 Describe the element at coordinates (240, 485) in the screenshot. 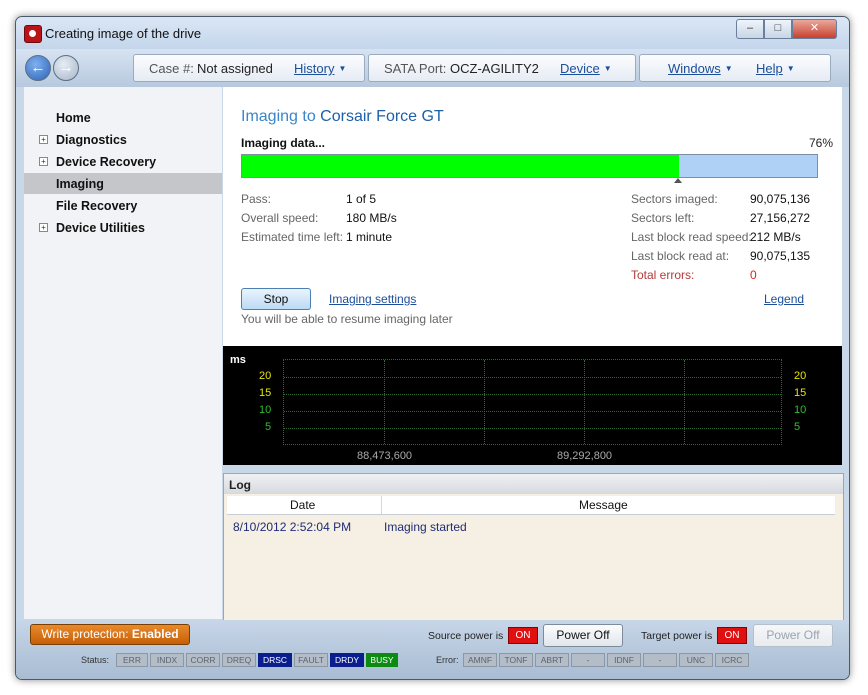

I see `log-title: Log` at that location.